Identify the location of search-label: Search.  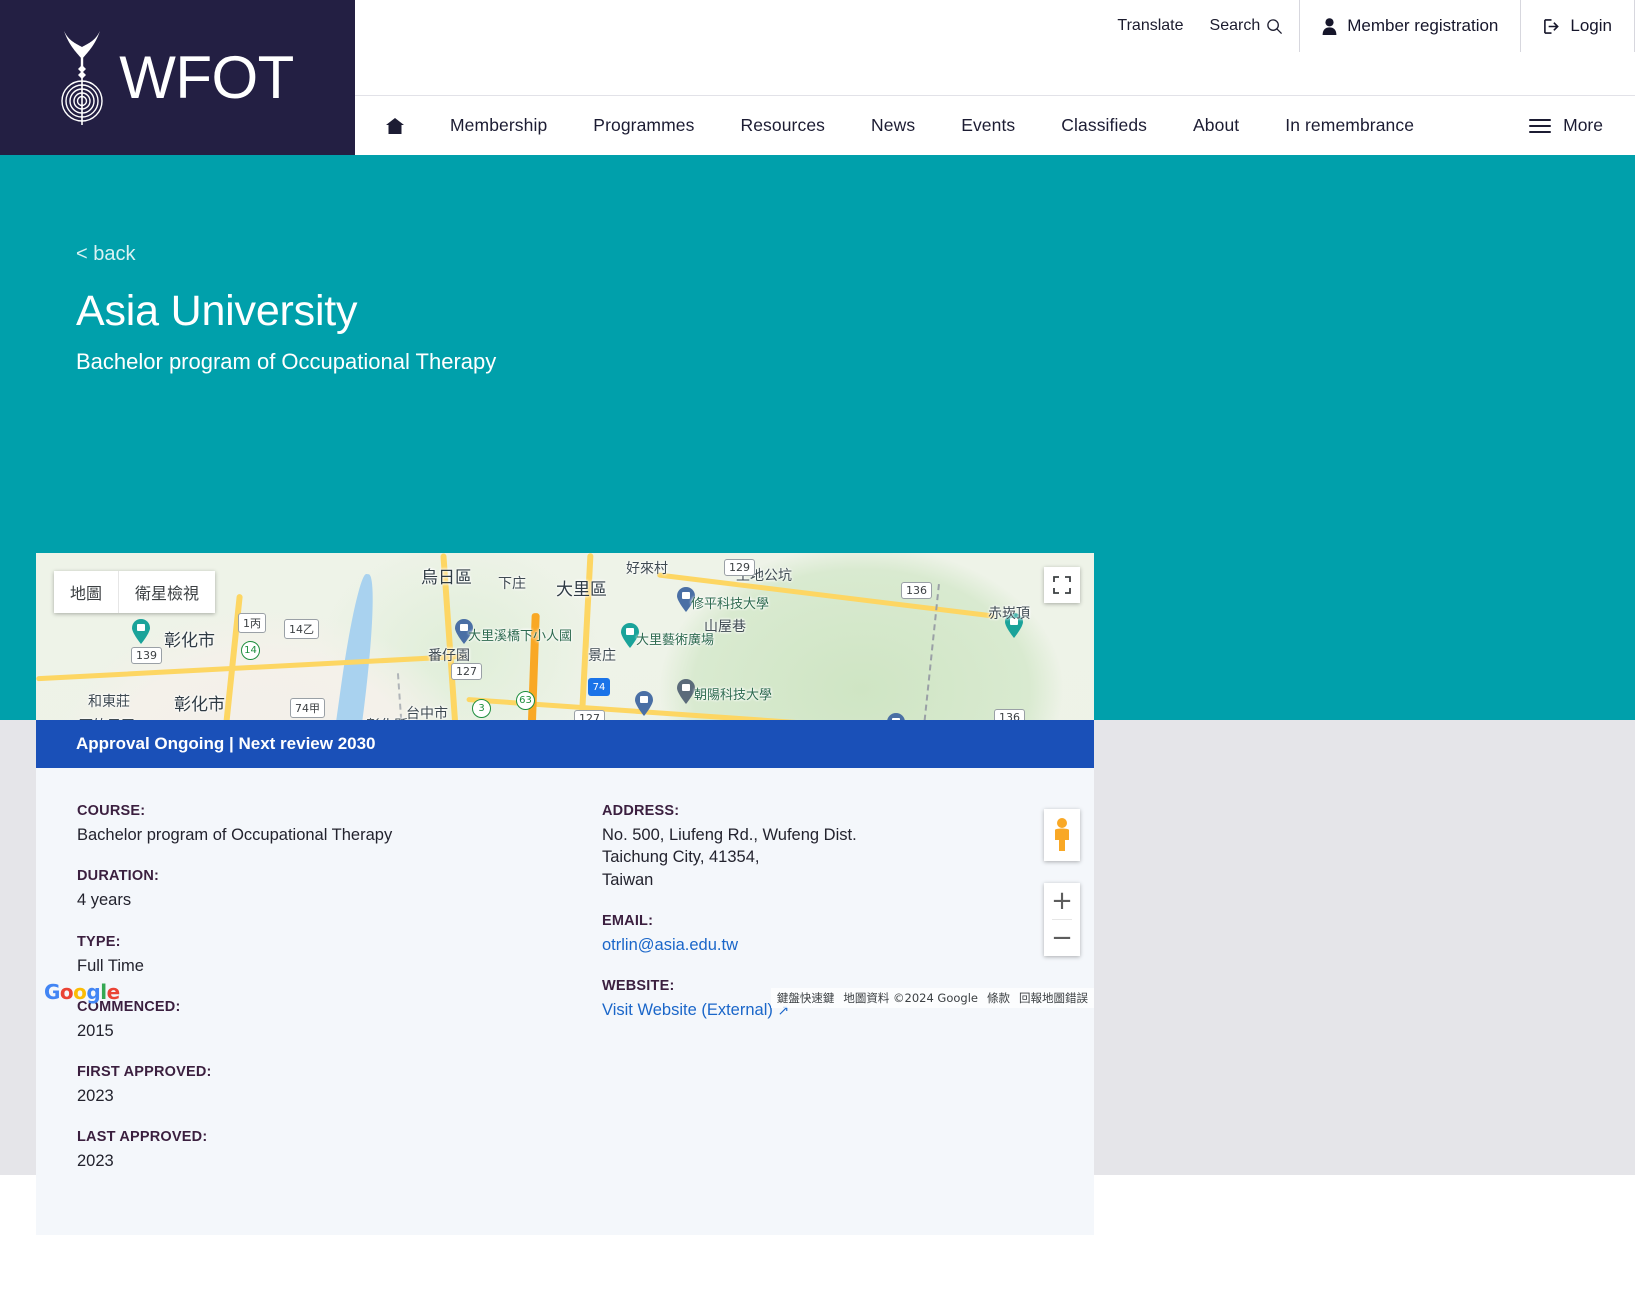
(1235, 25).